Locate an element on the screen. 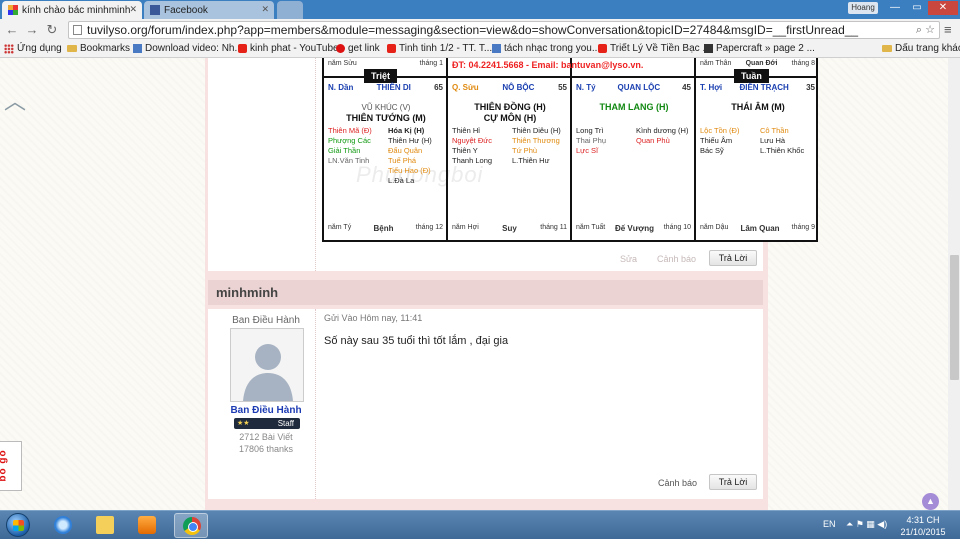 This screenshot has height=539, width=960. cell-year: năm Tý is located at coordinates (340, 227).